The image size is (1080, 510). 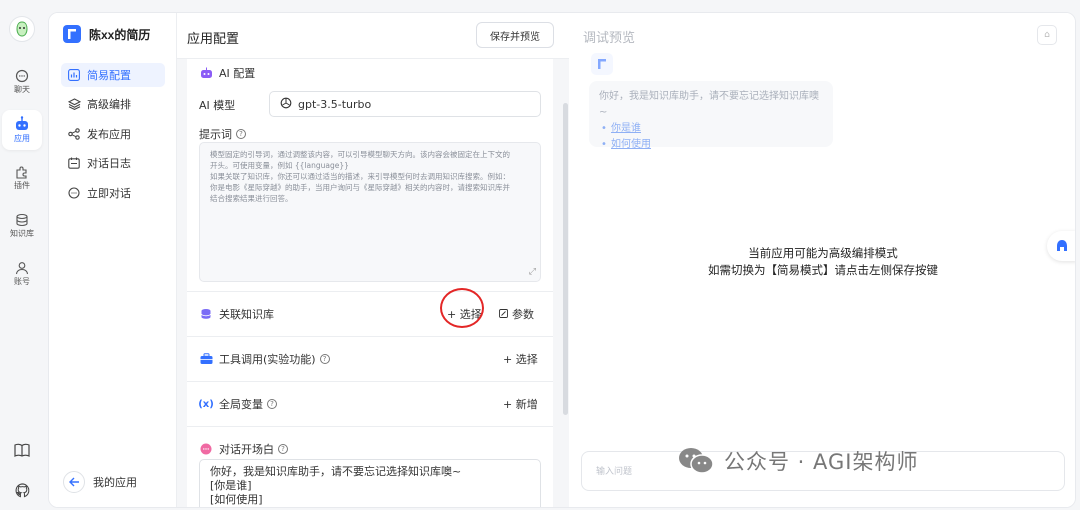 What do you see at coordinates (22, 185) in the screenshot?
I see `rail-label: 插件` at bounding box center [22, 185].